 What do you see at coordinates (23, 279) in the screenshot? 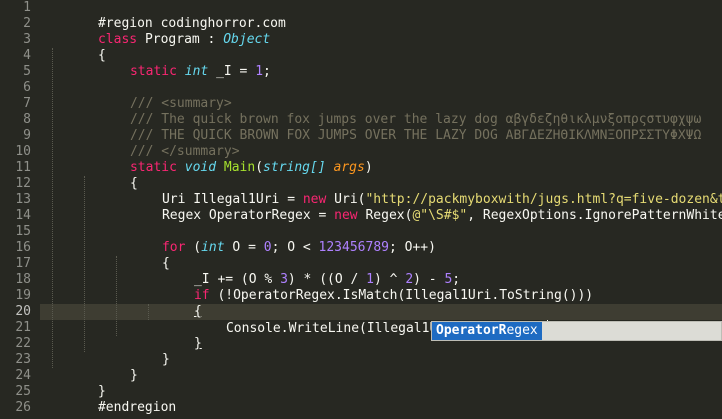
I see `line-number: 18` at bounding box center [23, 279].